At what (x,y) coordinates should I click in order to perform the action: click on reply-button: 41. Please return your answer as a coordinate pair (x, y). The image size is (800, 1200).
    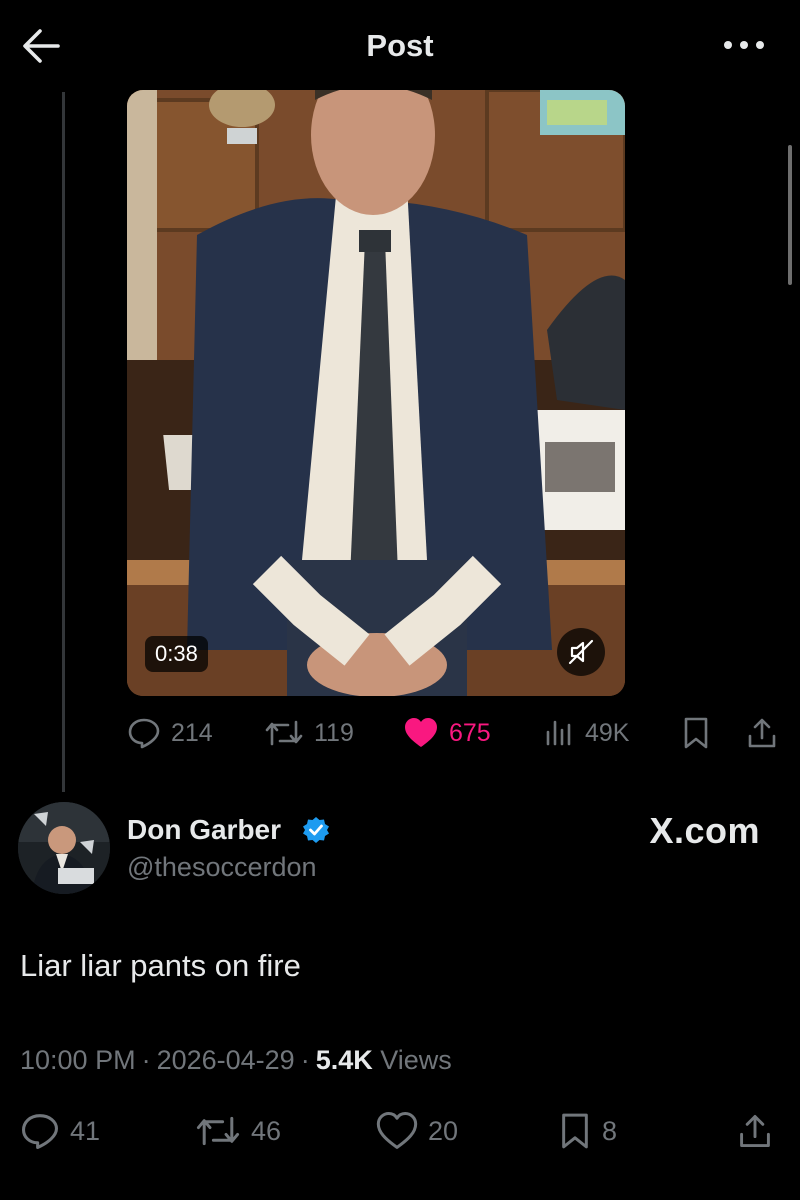
    Looking at the image, I should click on (60, 1131).